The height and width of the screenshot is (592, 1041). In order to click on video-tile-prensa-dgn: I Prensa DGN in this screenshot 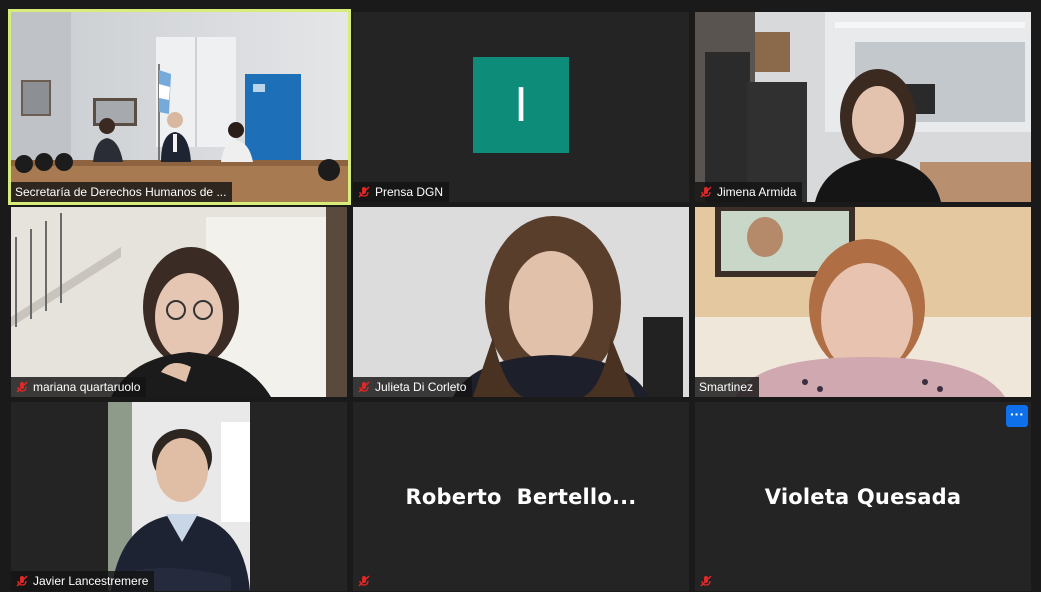, I will do `click(521, 107)`.